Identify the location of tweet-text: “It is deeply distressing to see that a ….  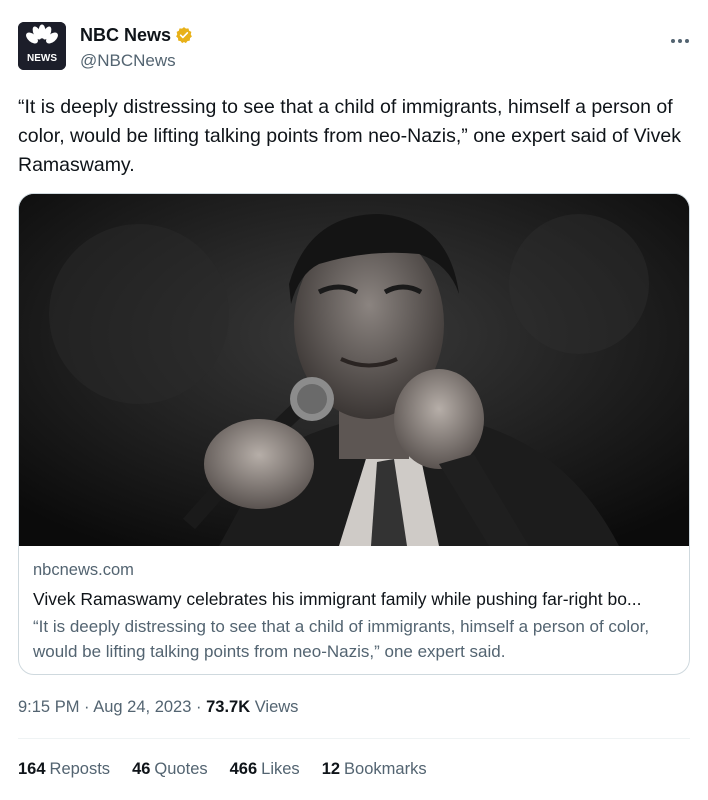
(349, 136).